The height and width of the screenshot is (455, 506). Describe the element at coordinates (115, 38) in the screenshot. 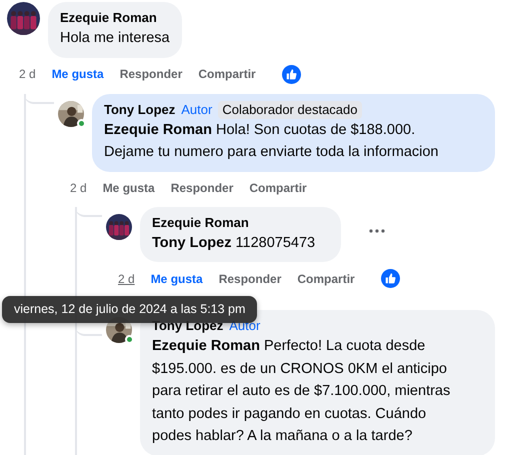

I see `comment-text: Hola me interesa` at that location.